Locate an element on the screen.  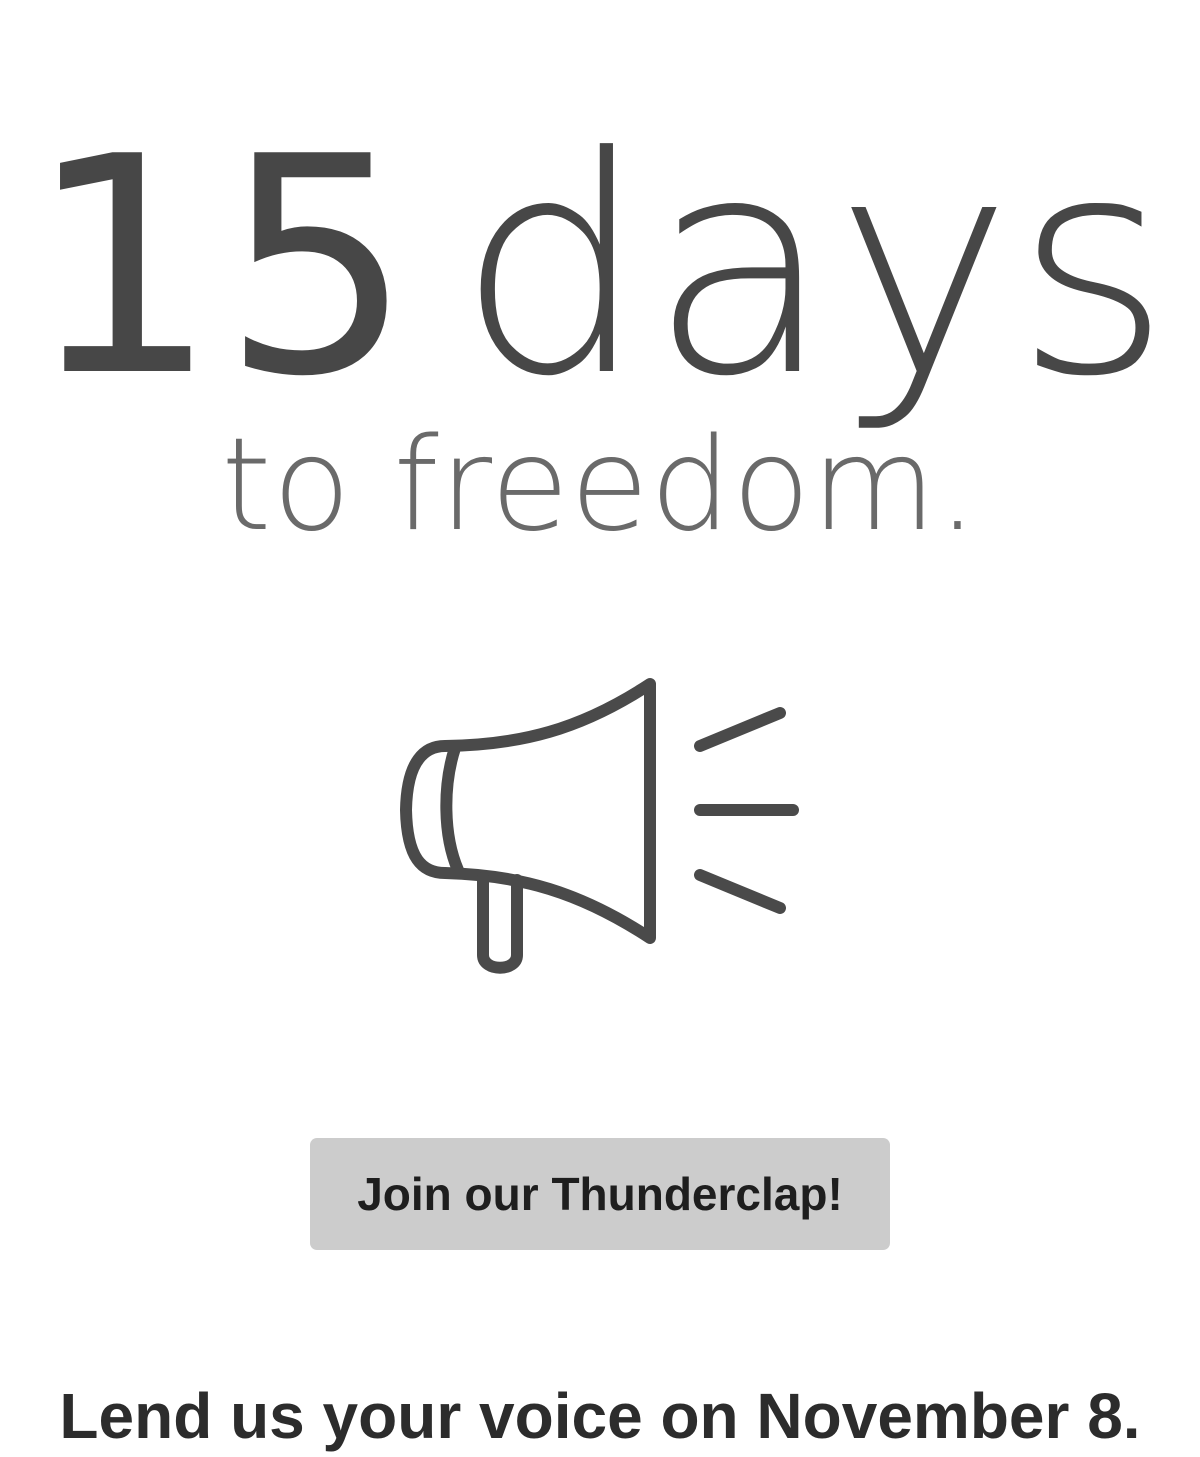
tagline: Lend us your voice on November 8. is located at coordinates (600, 1416).